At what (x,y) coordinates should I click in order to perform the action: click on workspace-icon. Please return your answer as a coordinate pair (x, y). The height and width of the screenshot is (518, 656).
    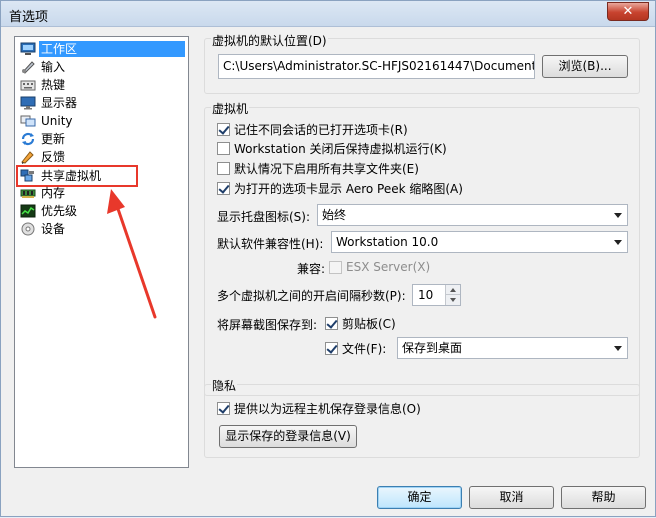
    Looking at the image, I should click on (28, 49).